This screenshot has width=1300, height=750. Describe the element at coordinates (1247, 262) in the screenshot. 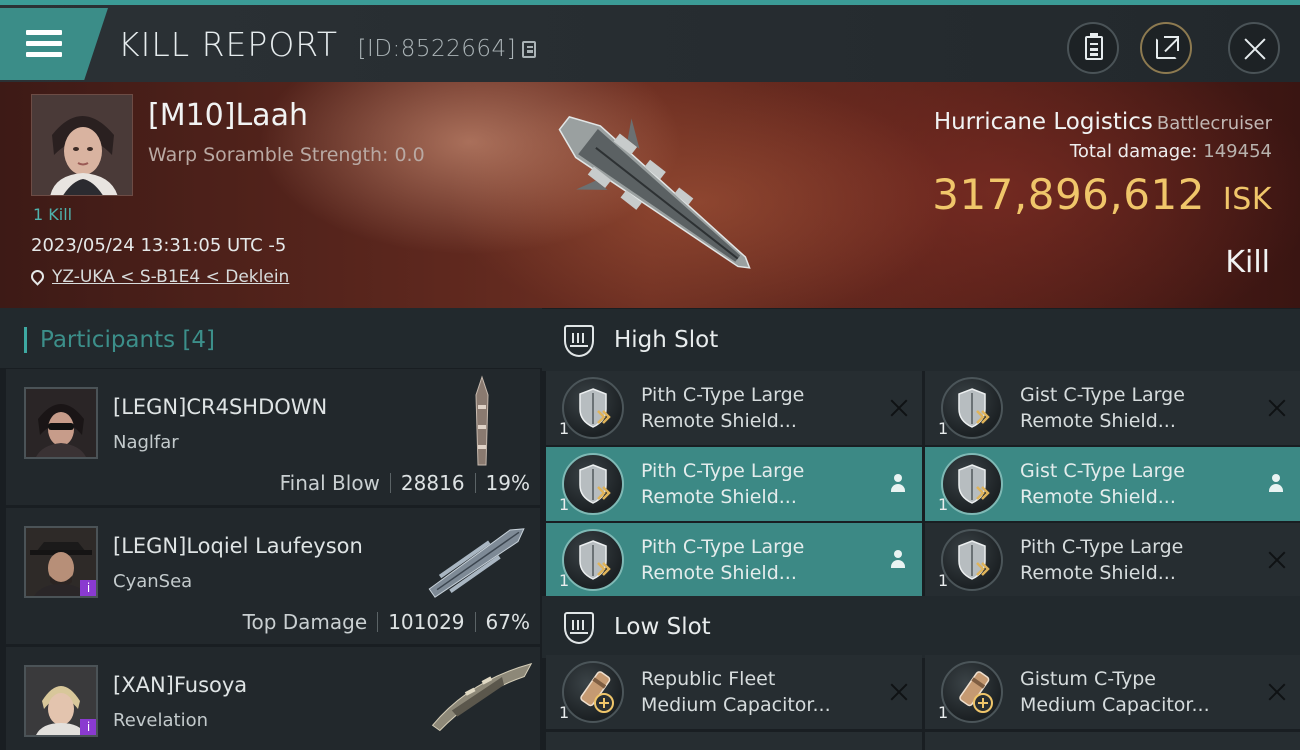

I see `result-label: Kill` at that location.